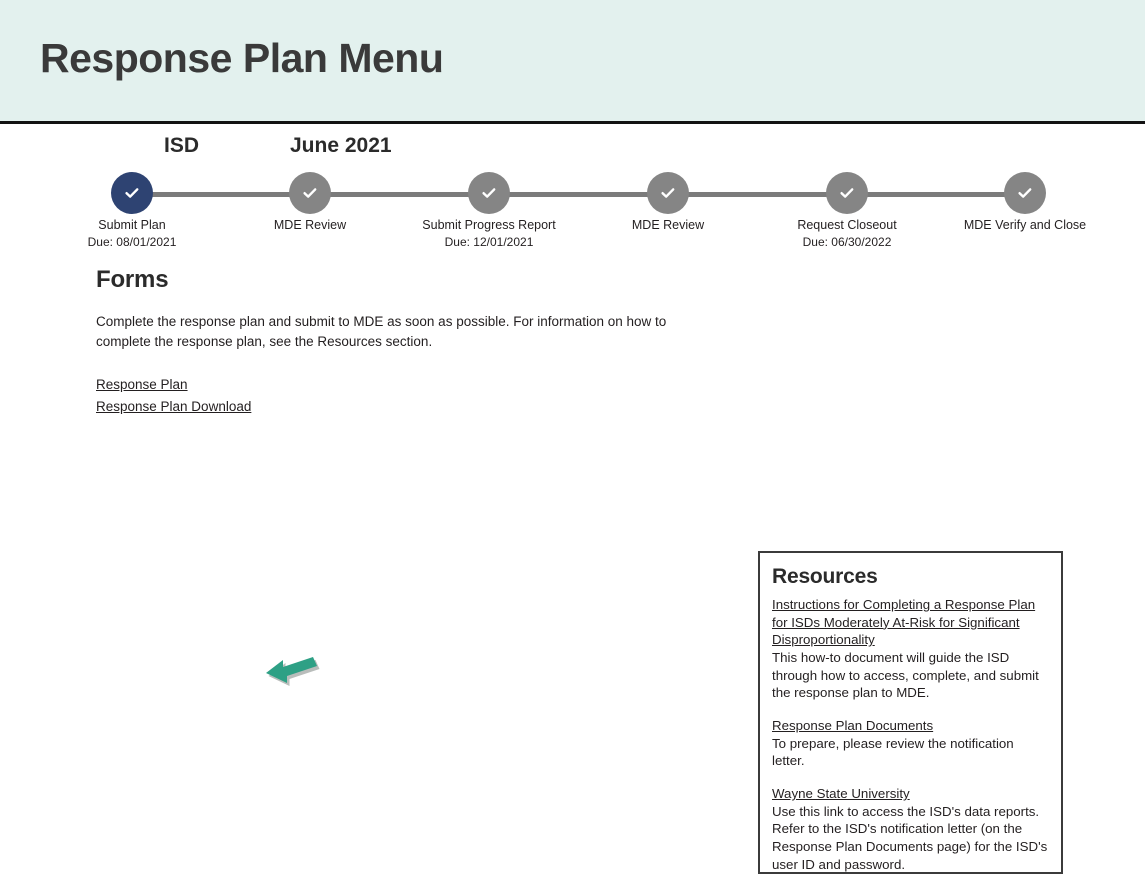  I want to click on resources-heading: Resources, so click(825, 576).